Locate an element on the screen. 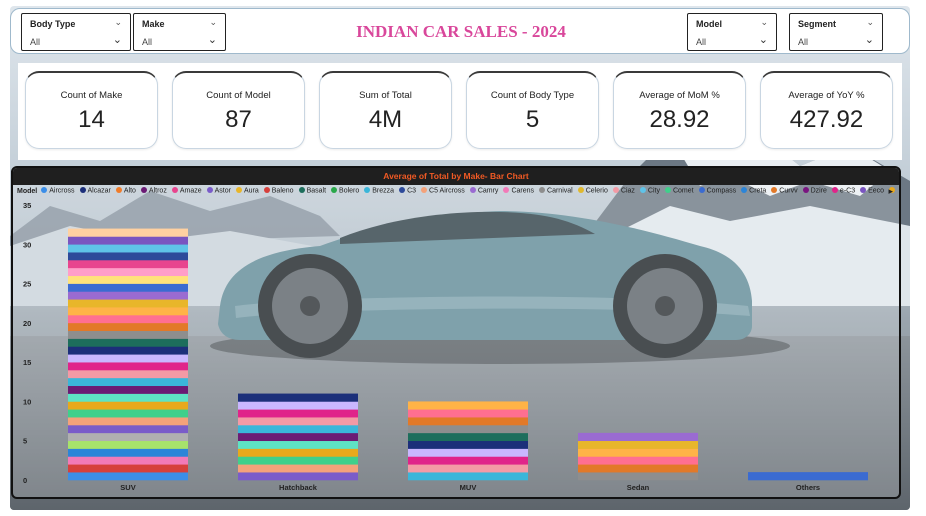 This screenshot has height=516, width=926. legend-item: Alto is located at coordinates (125, 191).